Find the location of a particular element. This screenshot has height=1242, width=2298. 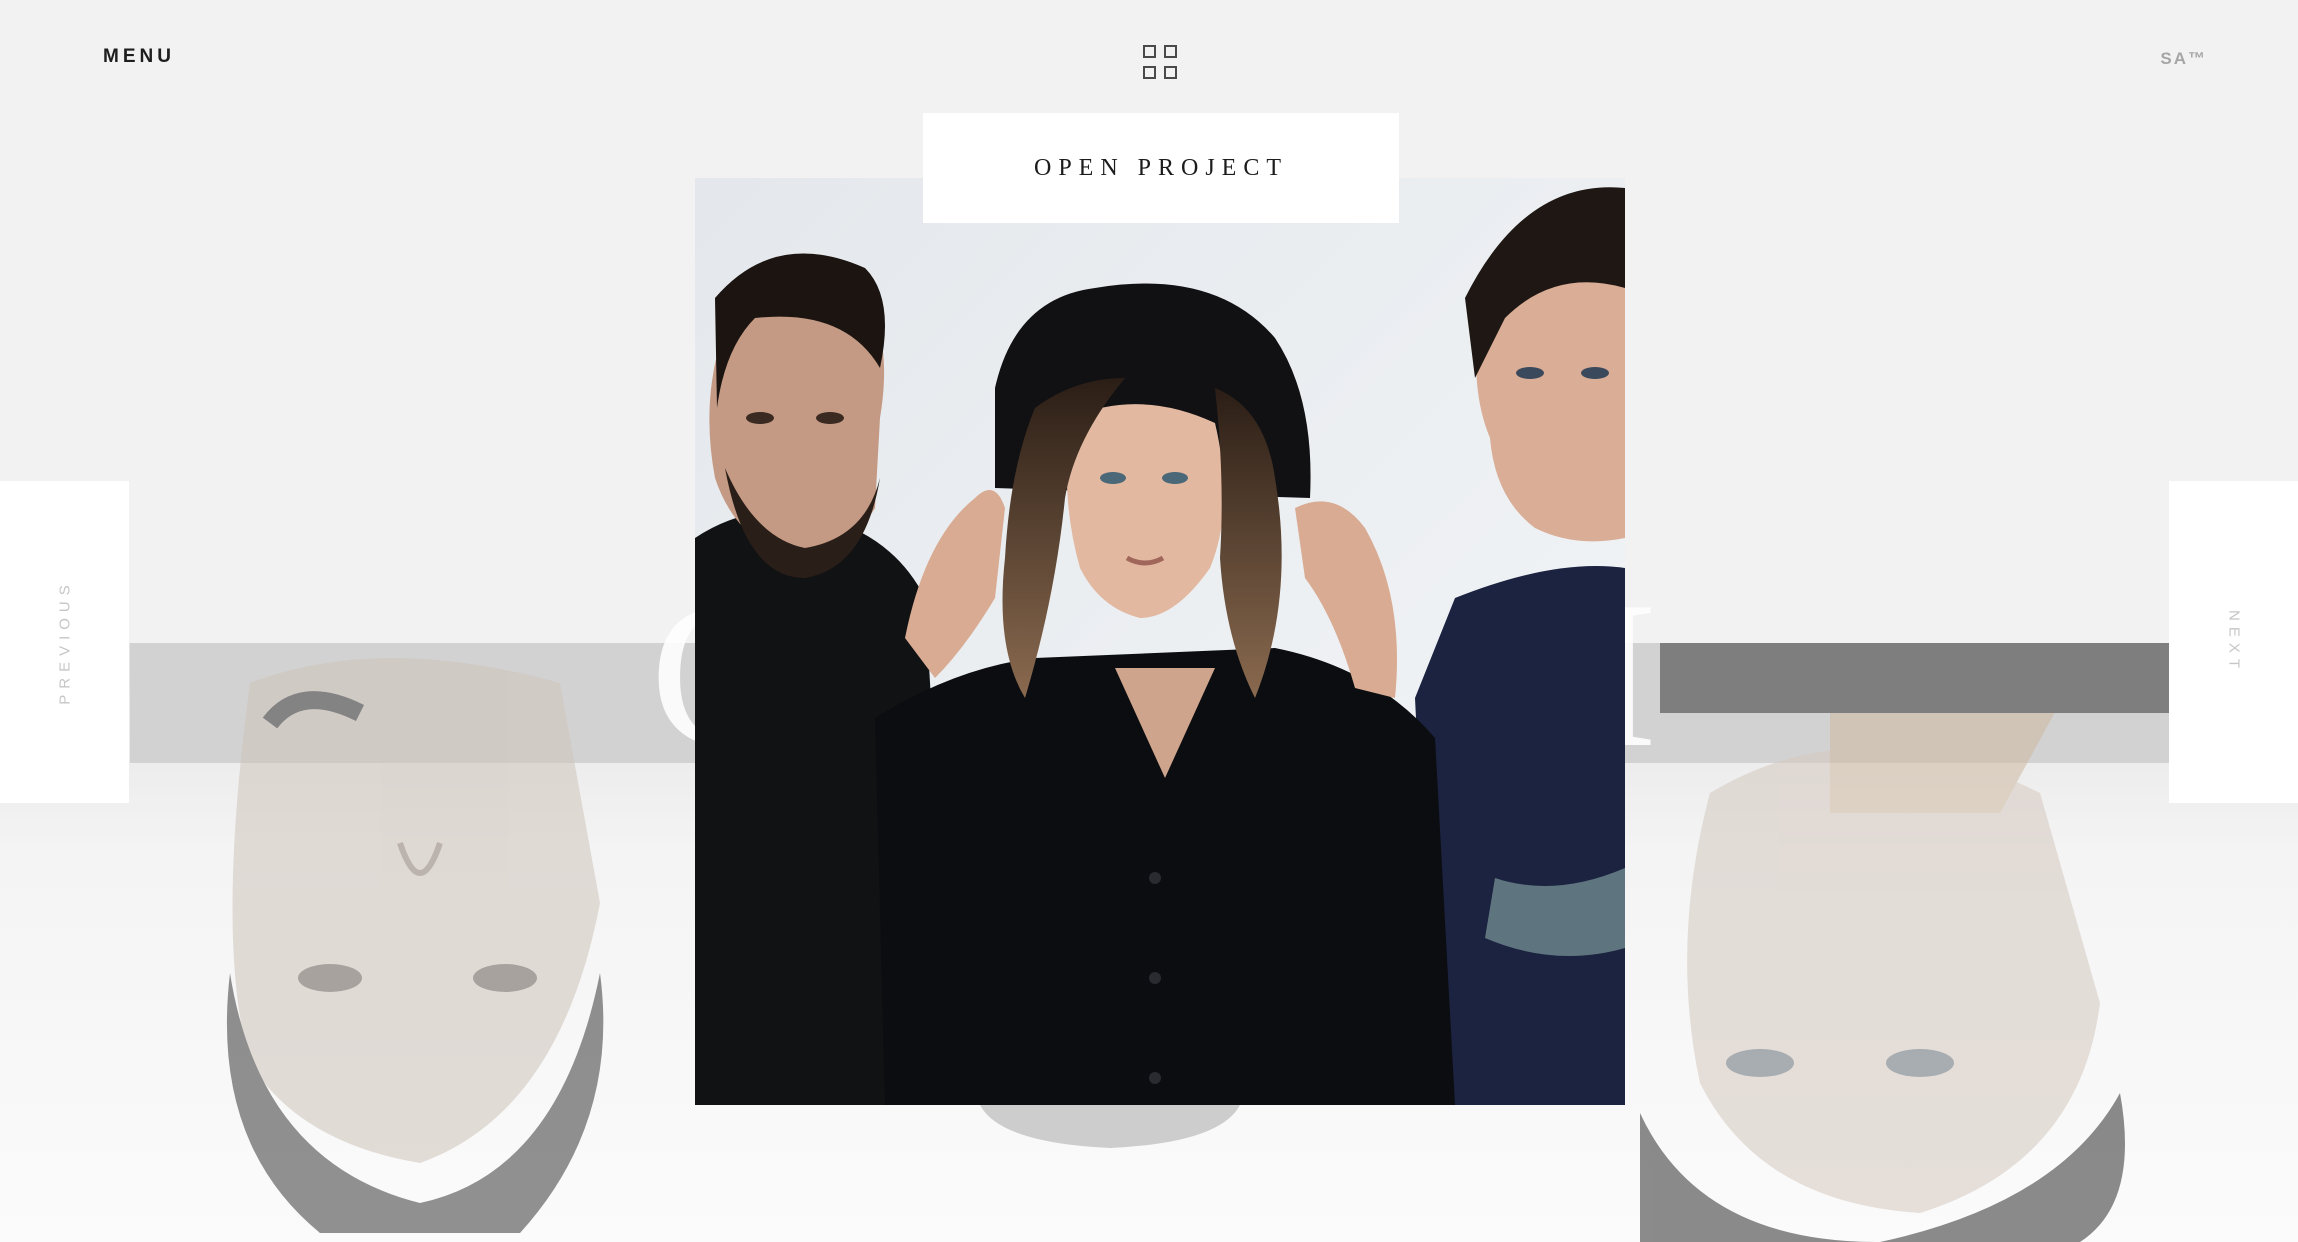

menu-button: MENU is located at coordinates (139, 57).